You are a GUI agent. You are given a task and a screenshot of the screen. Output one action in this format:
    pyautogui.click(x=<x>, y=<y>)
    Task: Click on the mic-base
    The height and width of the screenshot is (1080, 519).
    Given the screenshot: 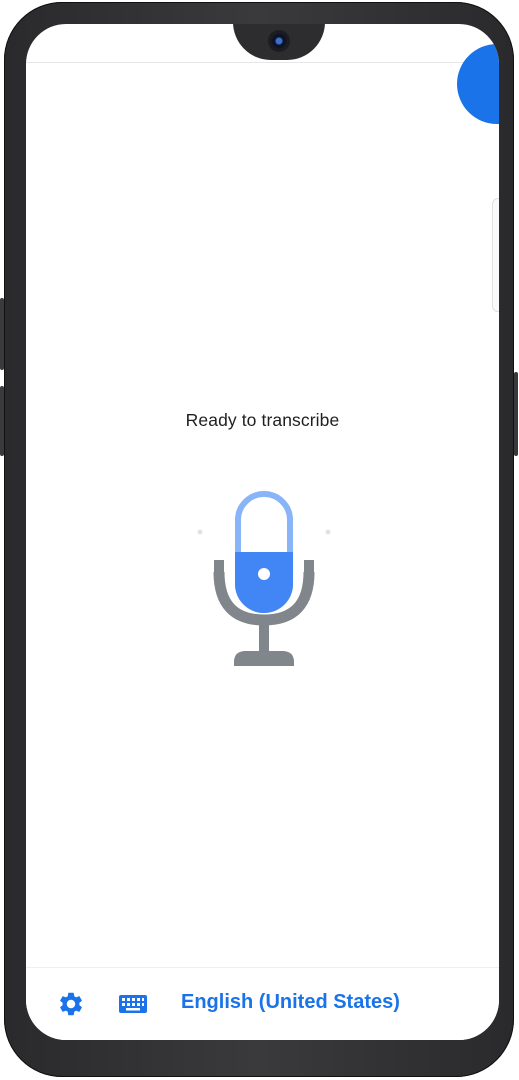 What is the action you would take?
    pyautogui.click(x=264, y=658)
    